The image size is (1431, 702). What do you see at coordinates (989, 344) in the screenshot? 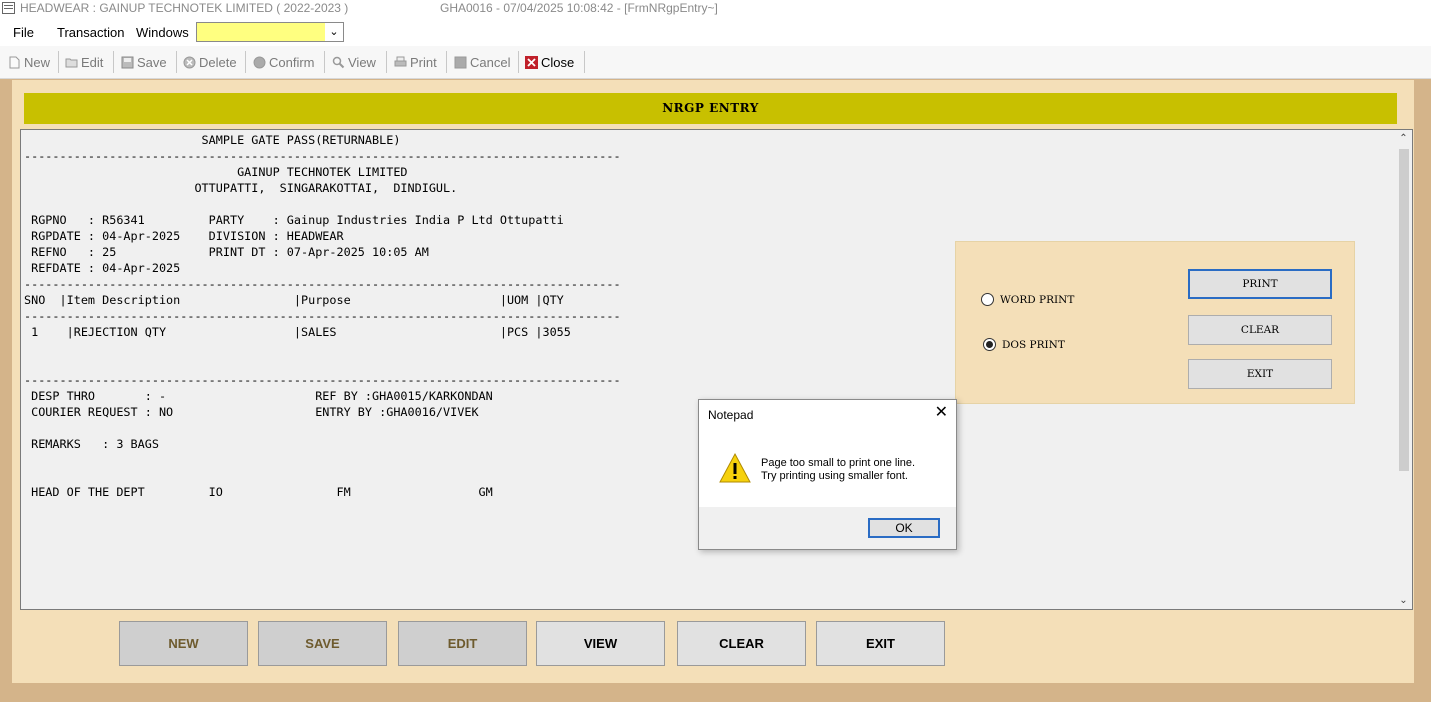
I see `dos-print-radio` at bounding box center [989, 344].